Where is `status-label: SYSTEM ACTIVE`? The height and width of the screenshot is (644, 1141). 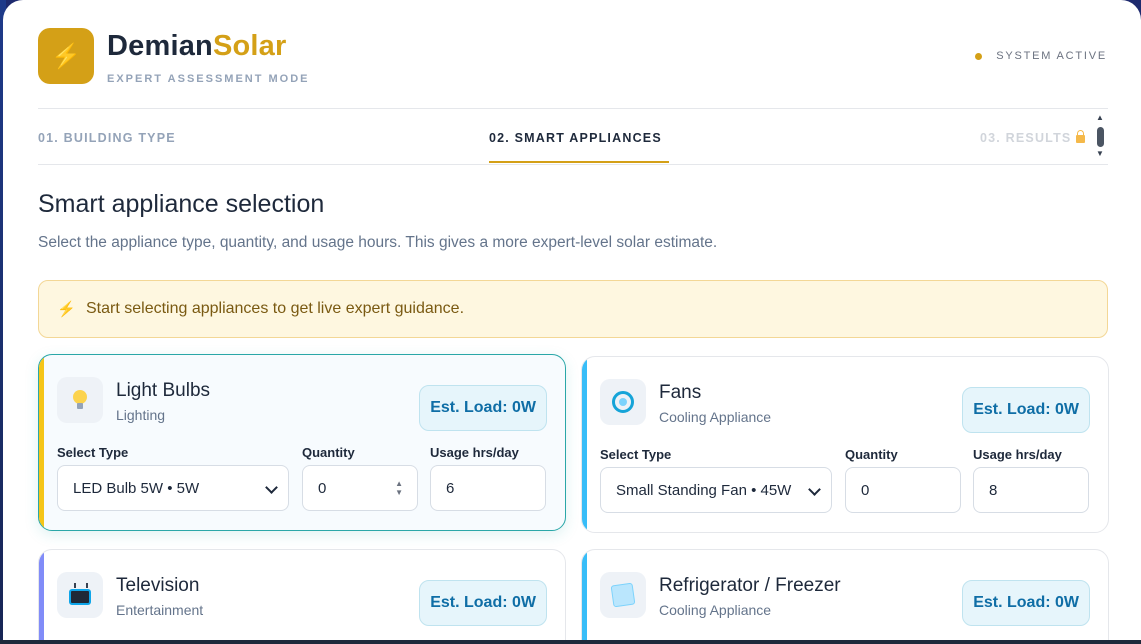 status-label: SYSTEM ACTIVE is located at coordinates (1051, 56).